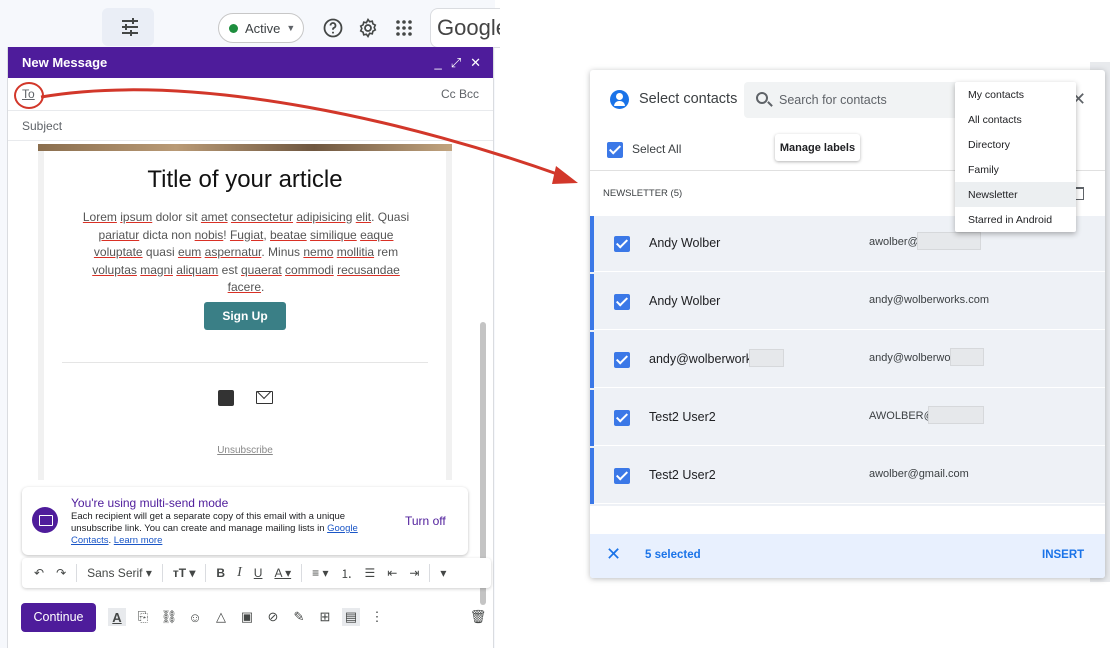 This screenshot has height=648, width=1110. Describe the element at coordinates (258, 573) in the screenshot. I see `underline-icon: U` at that location.